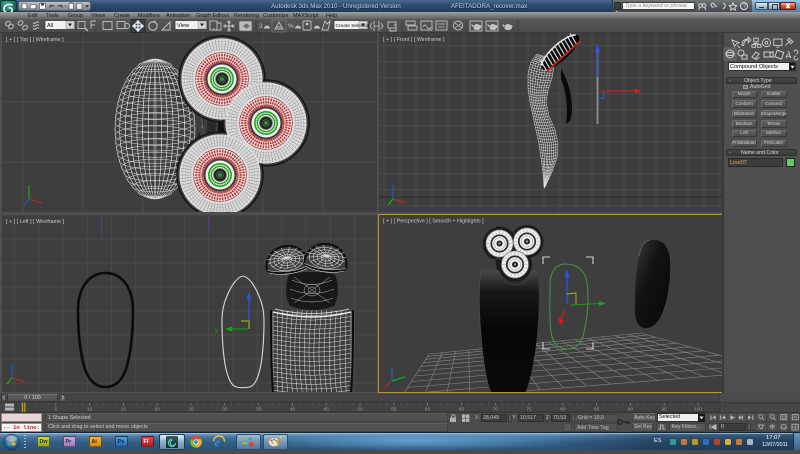  What do you see at coordinates (665, 410) in the screenshot?
I see `svg-text: 95` at bounding box center [665, 410].